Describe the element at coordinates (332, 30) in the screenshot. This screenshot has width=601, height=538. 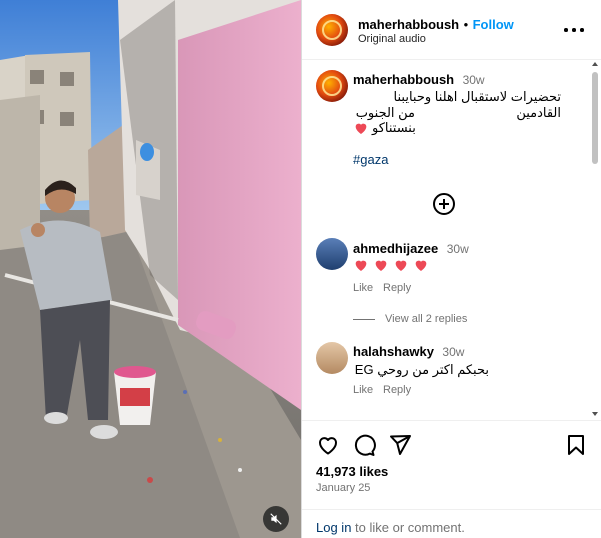
I see `author-avatar` at that location.